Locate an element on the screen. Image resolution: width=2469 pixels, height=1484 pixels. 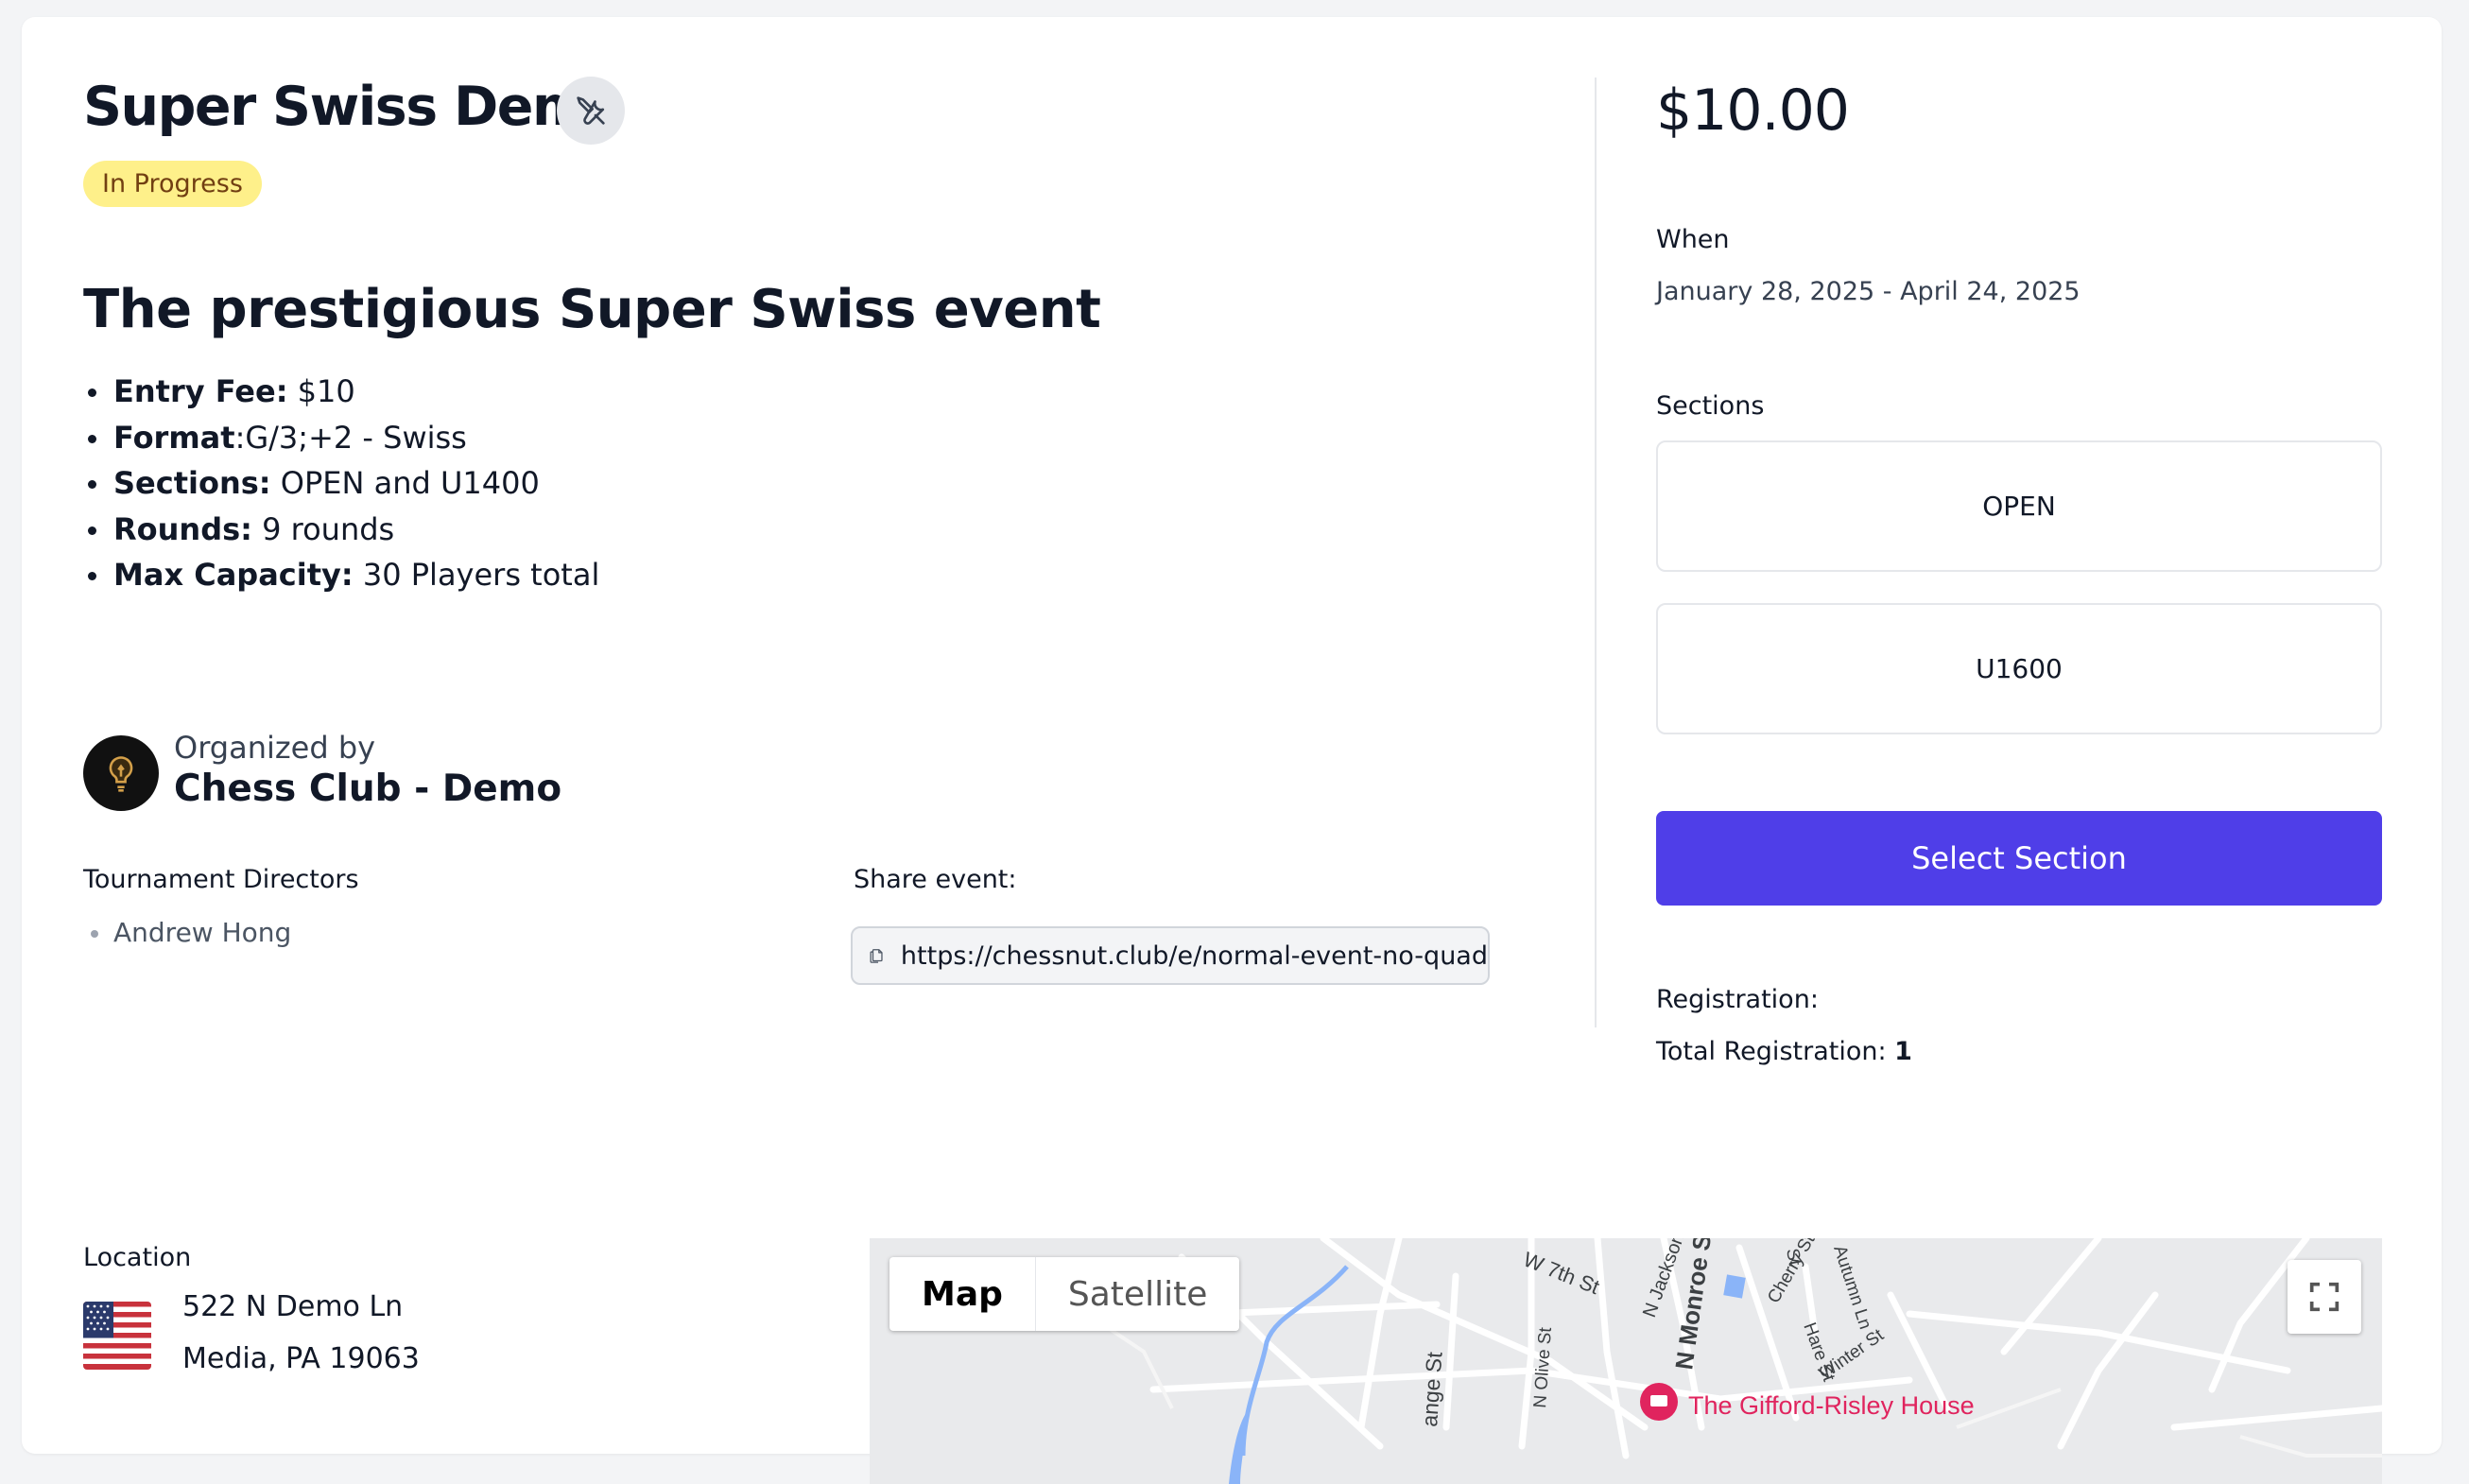
select-section-button: Select Section is located at coordinates (2019, 859).